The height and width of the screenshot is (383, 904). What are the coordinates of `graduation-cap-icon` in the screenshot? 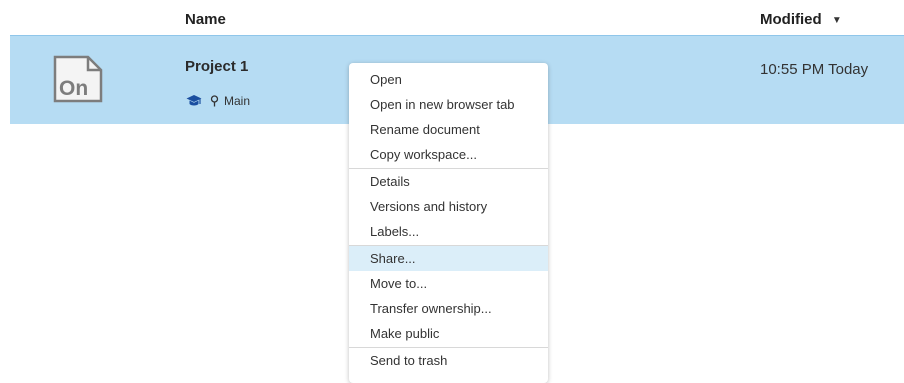 It's located at (194, 100).